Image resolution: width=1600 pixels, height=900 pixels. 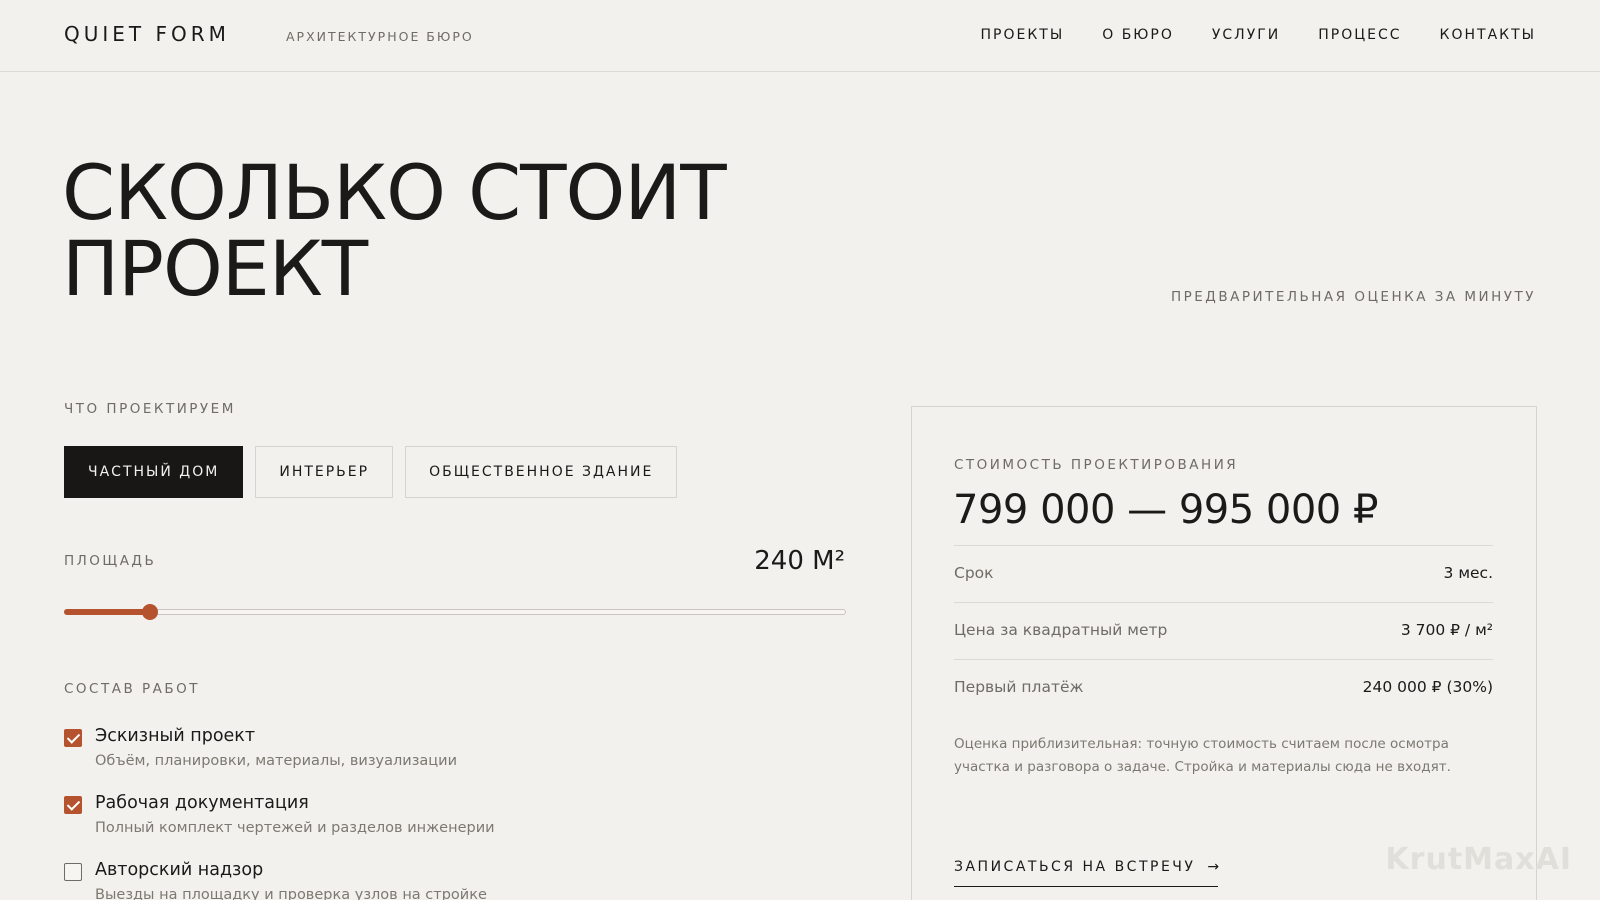 What do you see at coordinates (110, 561) in the screenshot?
I see `area-label: ПЛОЩАДЬ` at bounding box center [110, 561].